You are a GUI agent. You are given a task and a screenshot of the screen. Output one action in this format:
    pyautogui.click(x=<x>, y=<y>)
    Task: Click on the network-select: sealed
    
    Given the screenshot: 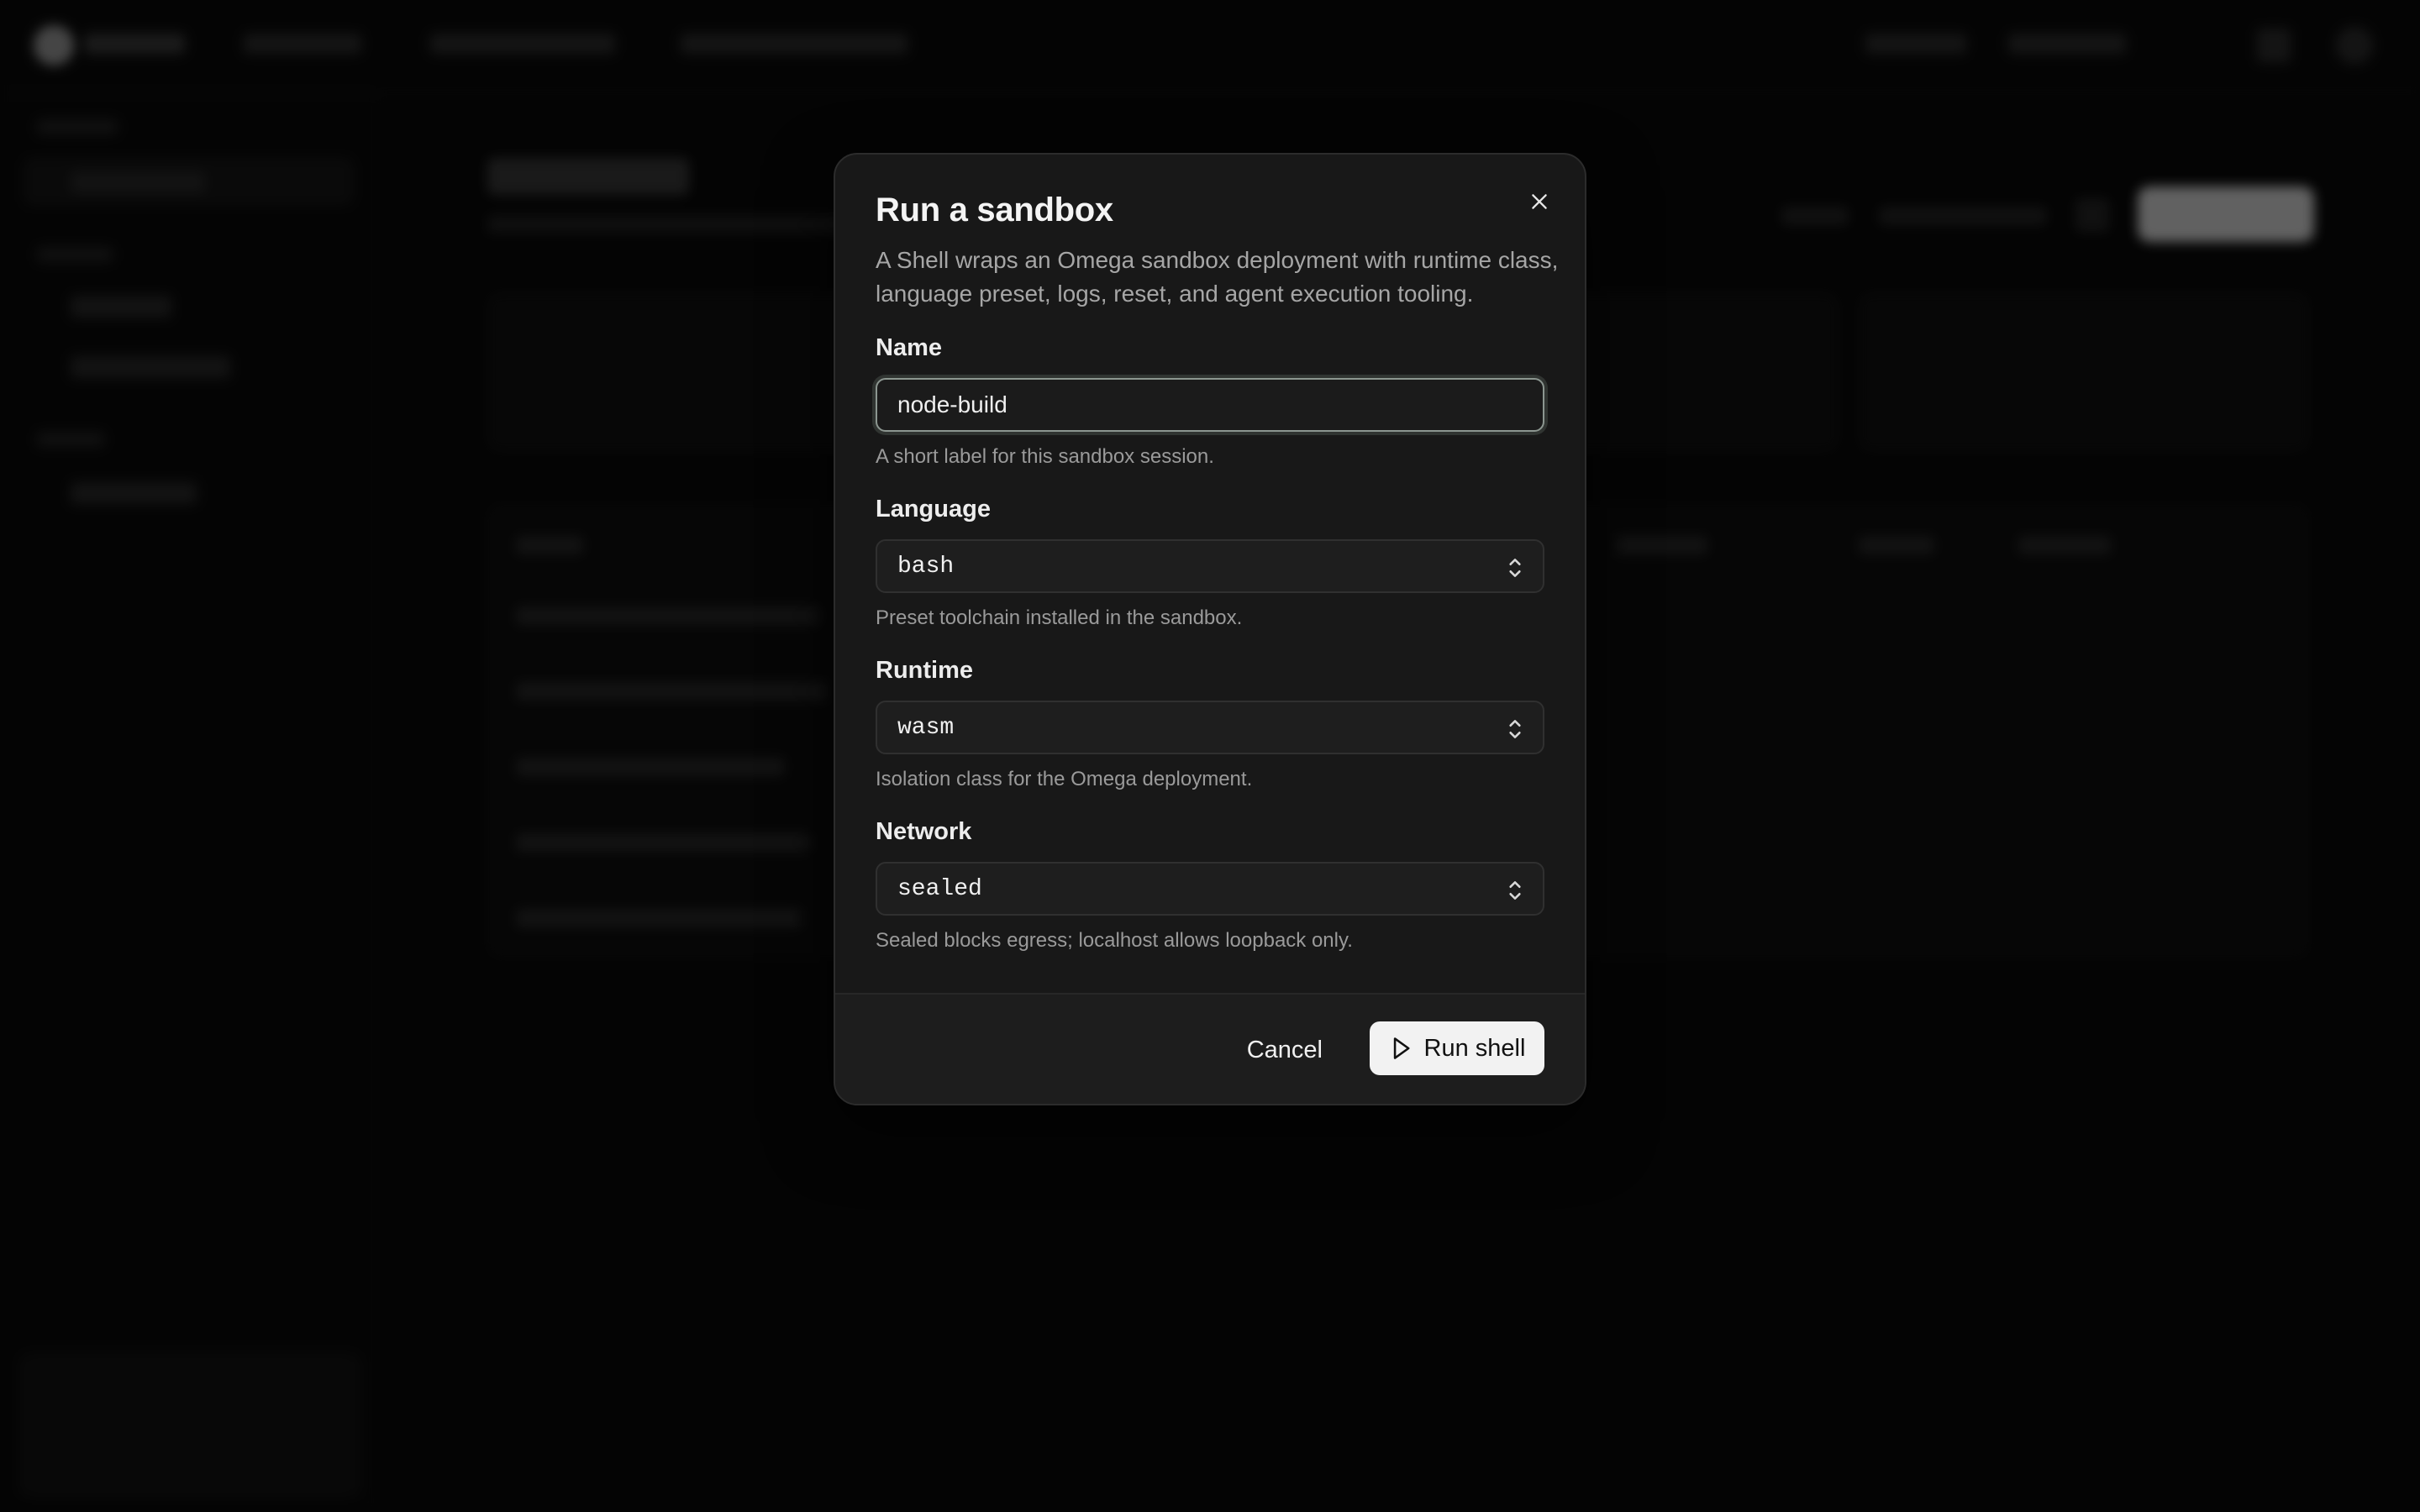 What is the action you would take?
    pyautogui.click(x=1210, y=889)
    